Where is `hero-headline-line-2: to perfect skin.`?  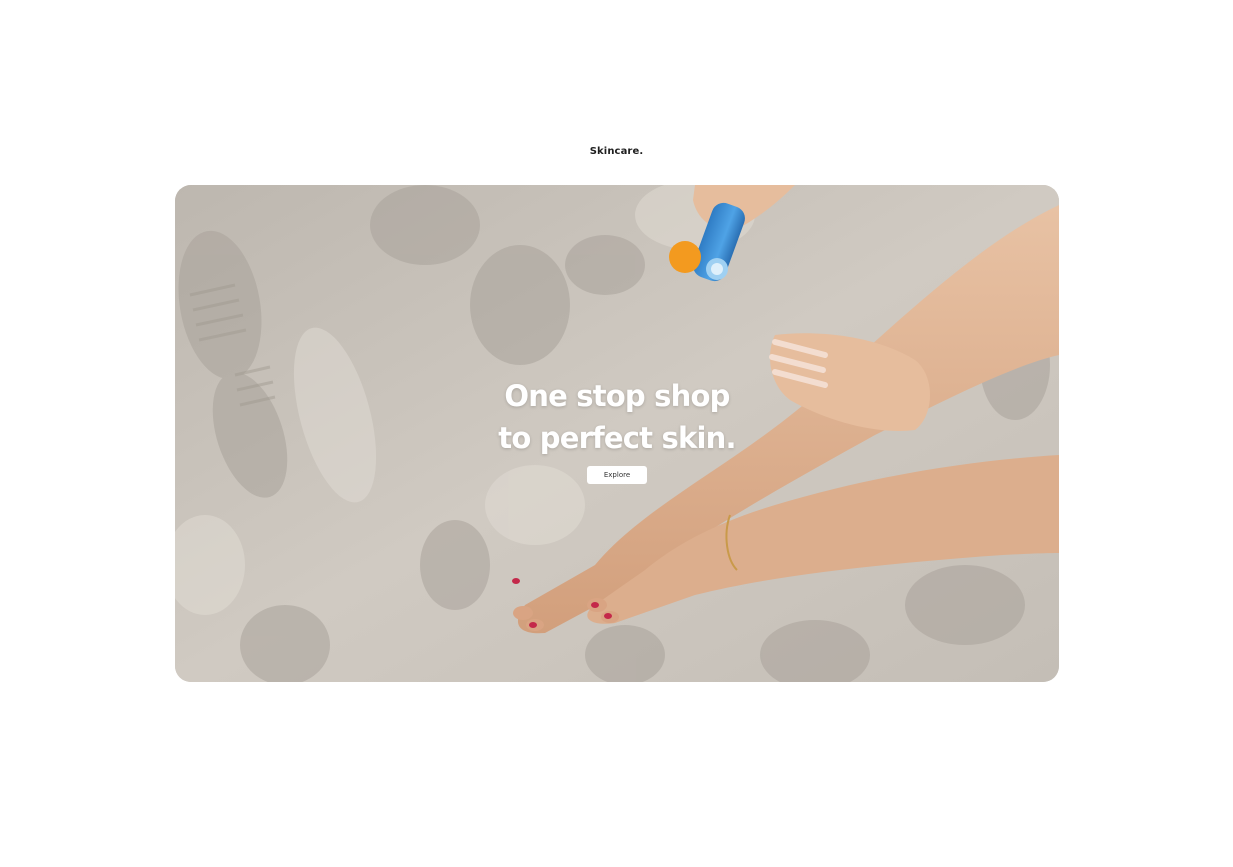 hero-headline-line-2: to perfect skin. is located at coordinates (617, 438).